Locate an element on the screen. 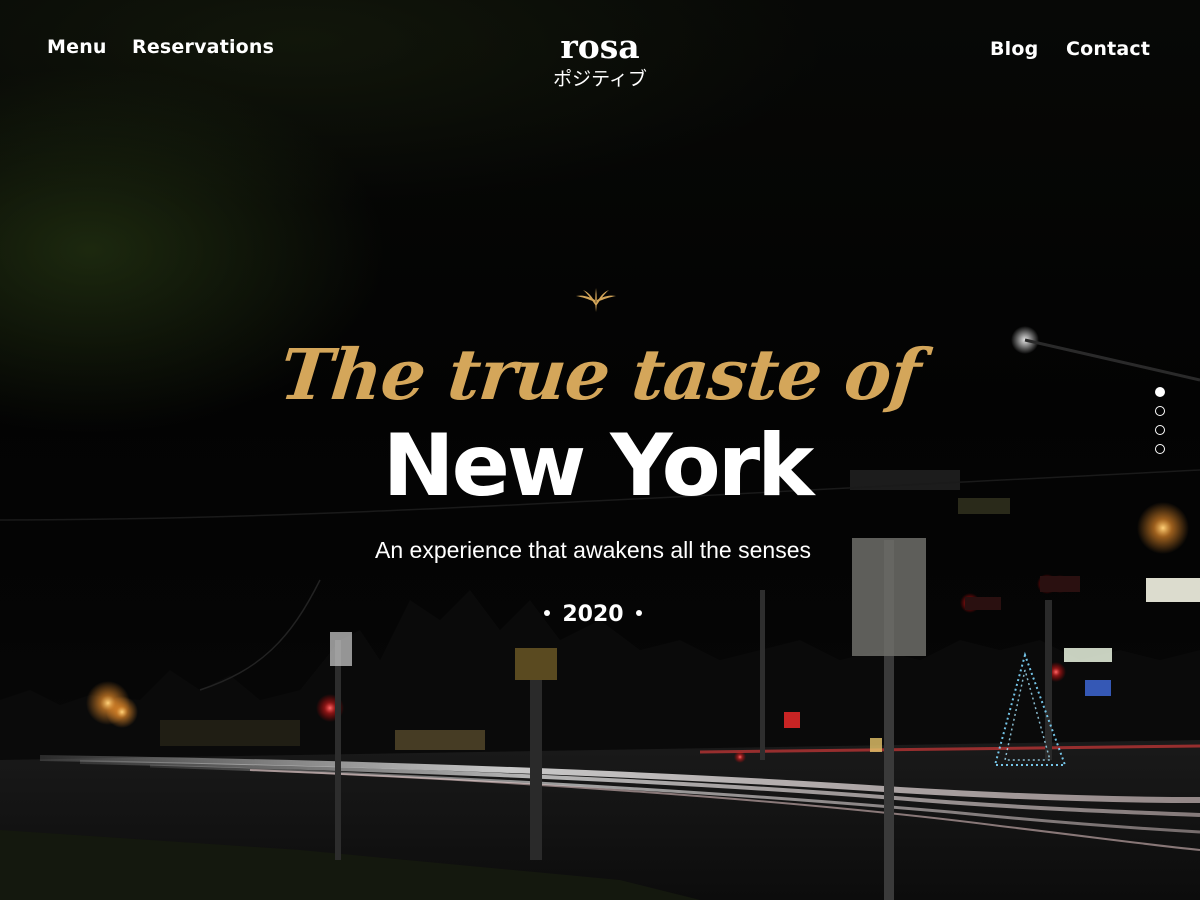 This screenshot has height=900, width=1200. logo: rosa ポジティブ is located at coordinates (600, 61).